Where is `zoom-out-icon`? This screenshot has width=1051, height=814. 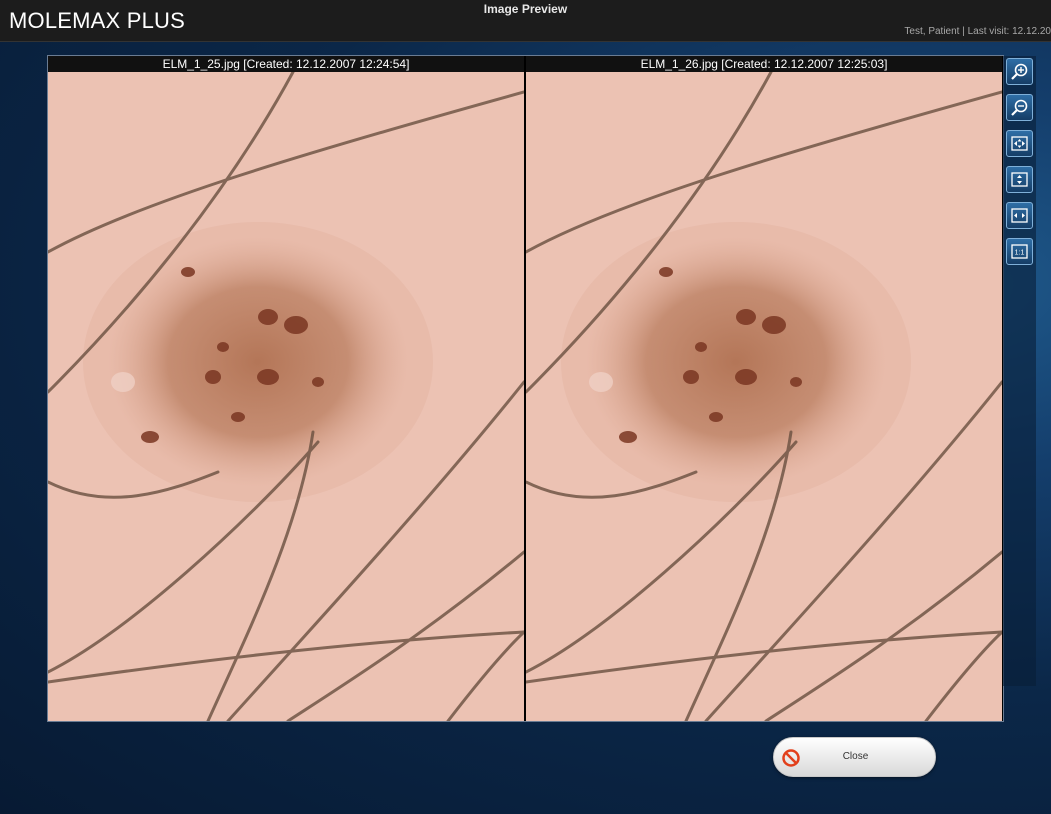
zoom-out-icon is located at coordinates (1019, 107).